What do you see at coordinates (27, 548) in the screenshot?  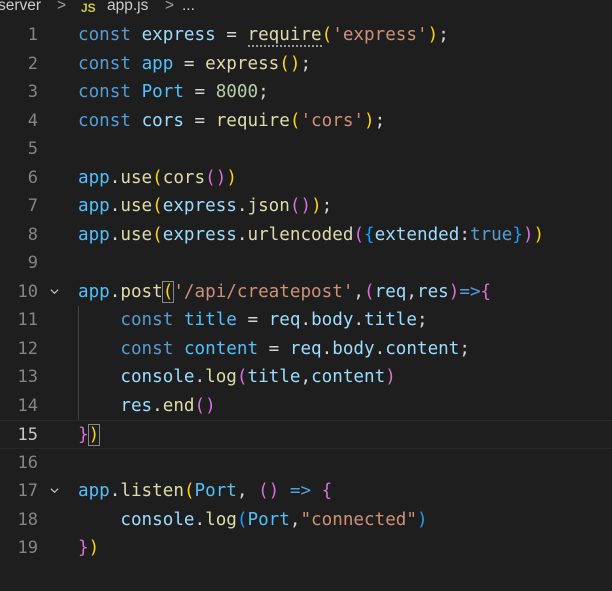 I see `line-number: 19` at bounding box center [27, 548].